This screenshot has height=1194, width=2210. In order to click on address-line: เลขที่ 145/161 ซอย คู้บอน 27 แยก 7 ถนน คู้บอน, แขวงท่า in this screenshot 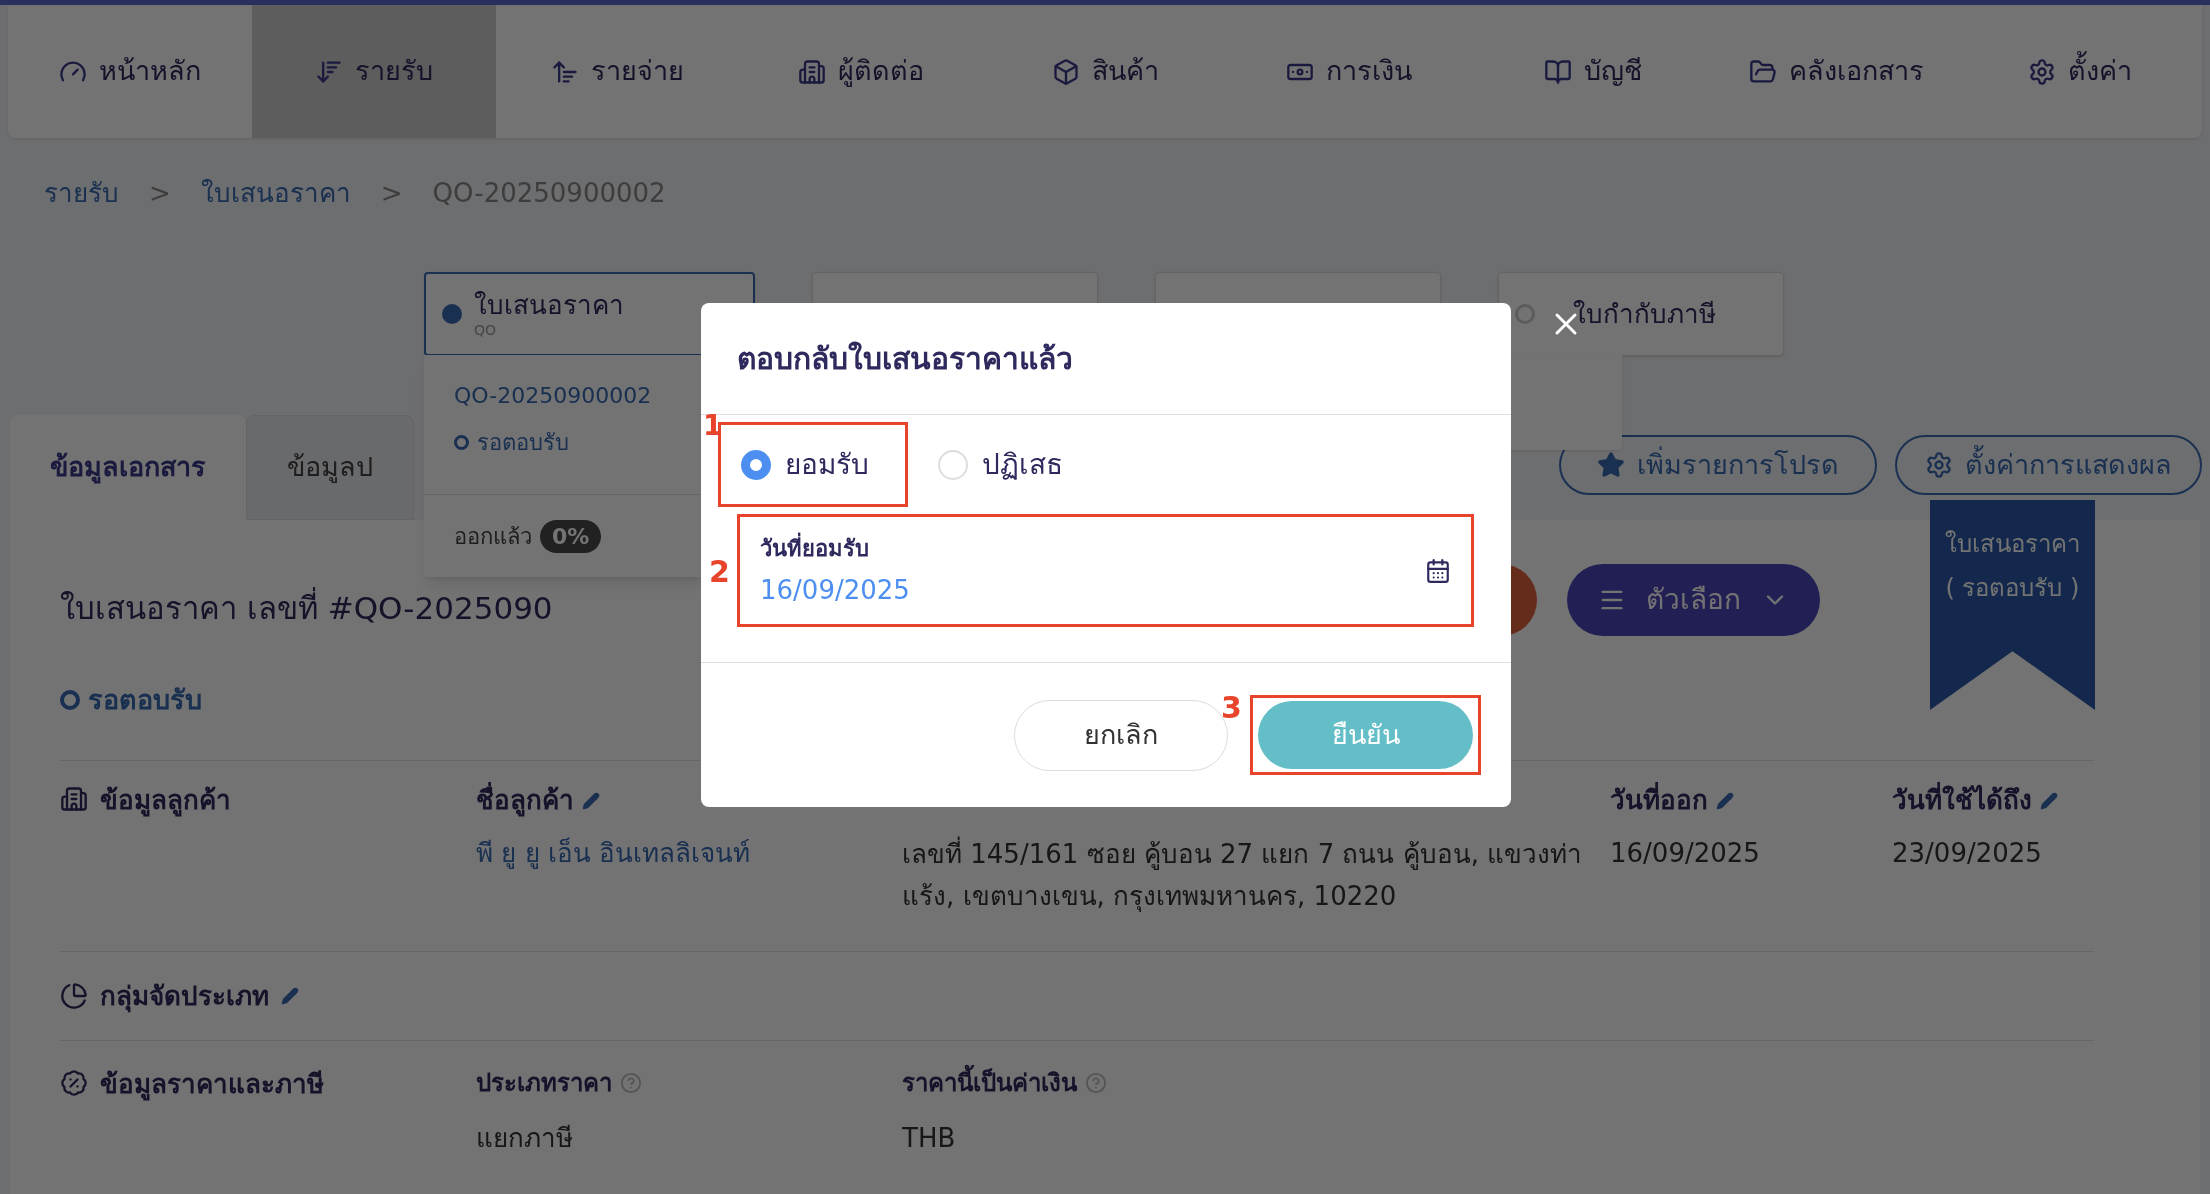, I will do `click(1256, 854)`.